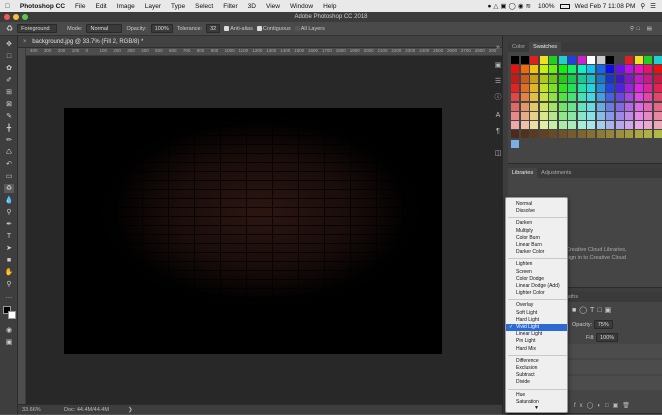  I want to click on battery-percent: 100%, so click(546, 6).